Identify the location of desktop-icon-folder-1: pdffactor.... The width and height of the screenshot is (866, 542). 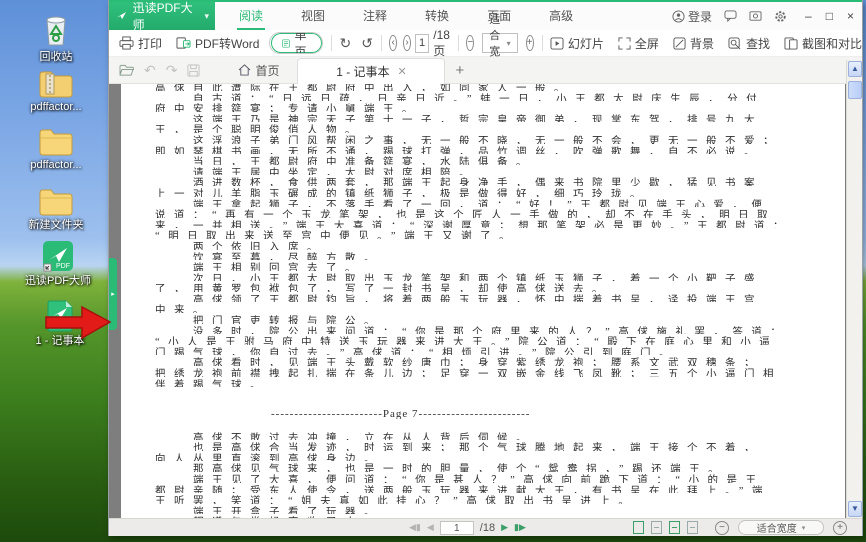
(56, 148).